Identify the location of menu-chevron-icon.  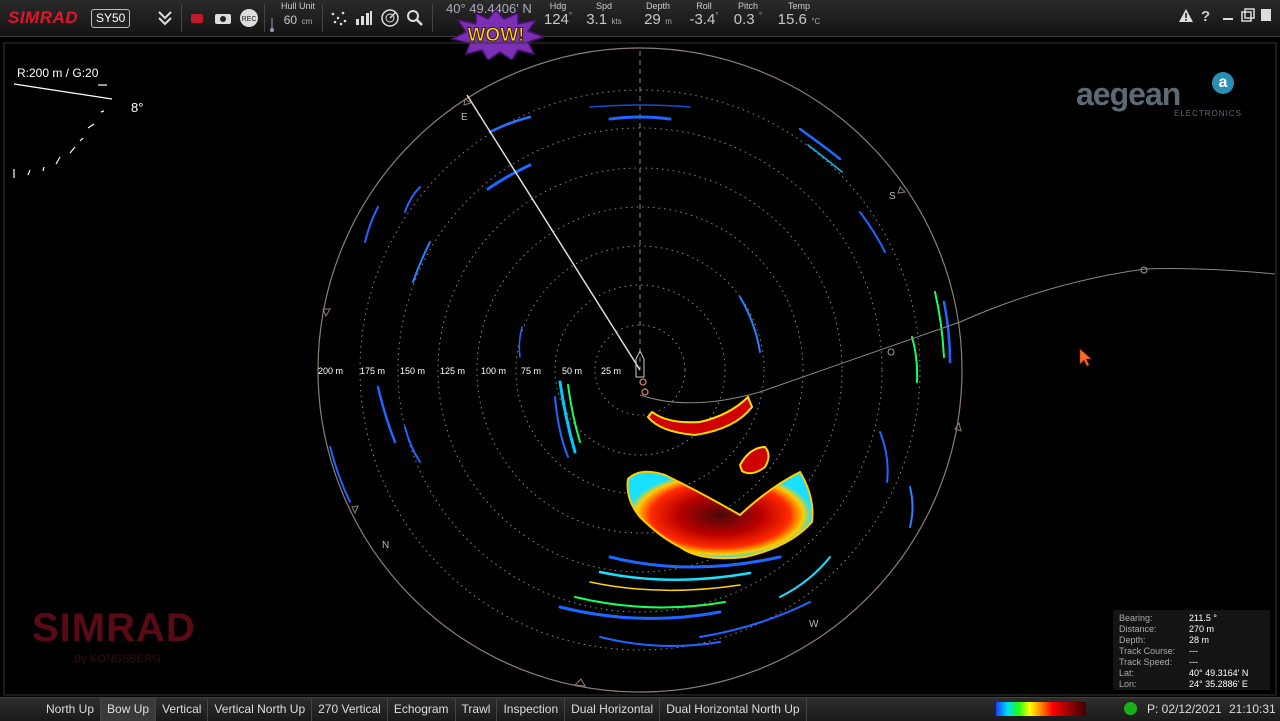
(165, 18).